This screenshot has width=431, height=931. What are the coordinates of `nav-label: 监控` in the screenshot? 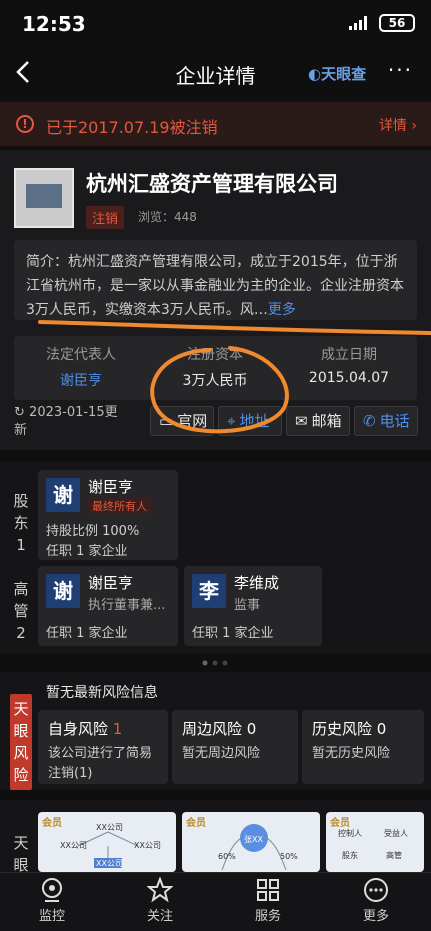 It's located at (51, 916).